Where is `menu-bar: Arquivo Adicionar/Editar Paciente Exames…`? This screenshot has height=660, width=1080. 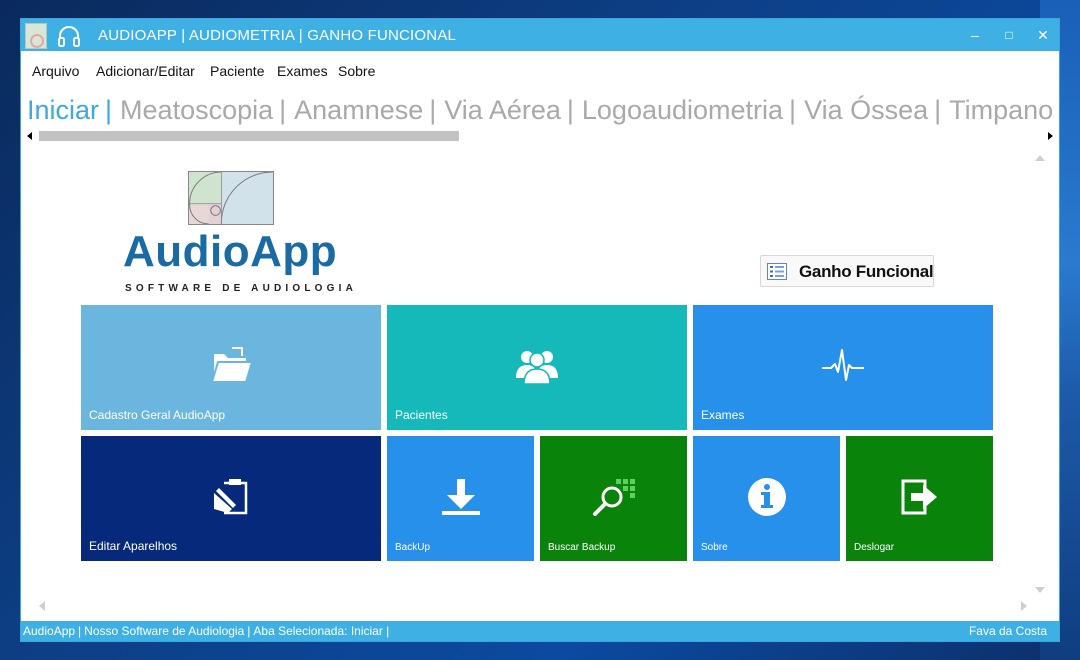 menu-bar: Arquivo Adicionar/Editar Paciente Exames… is located at coordinates (540, 71).